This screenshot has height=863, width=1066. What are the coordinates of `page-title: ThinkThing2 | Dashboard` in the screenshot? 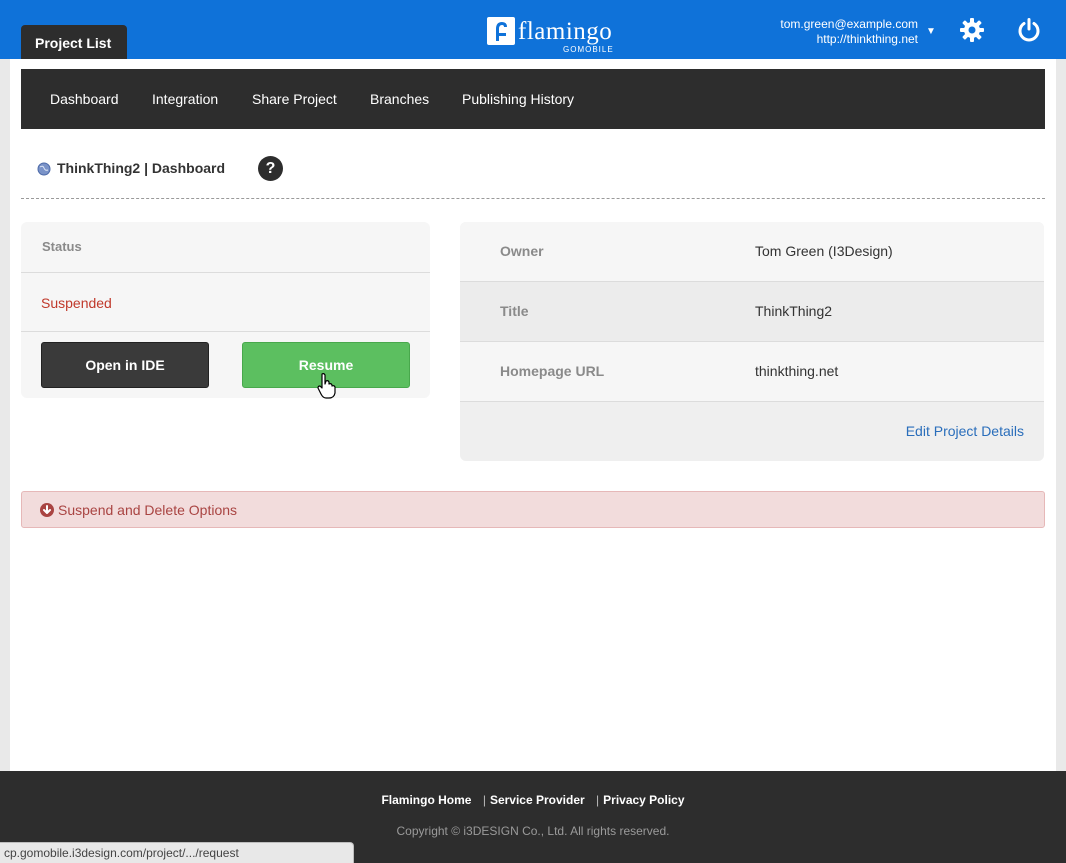 It's located at (141, 168).